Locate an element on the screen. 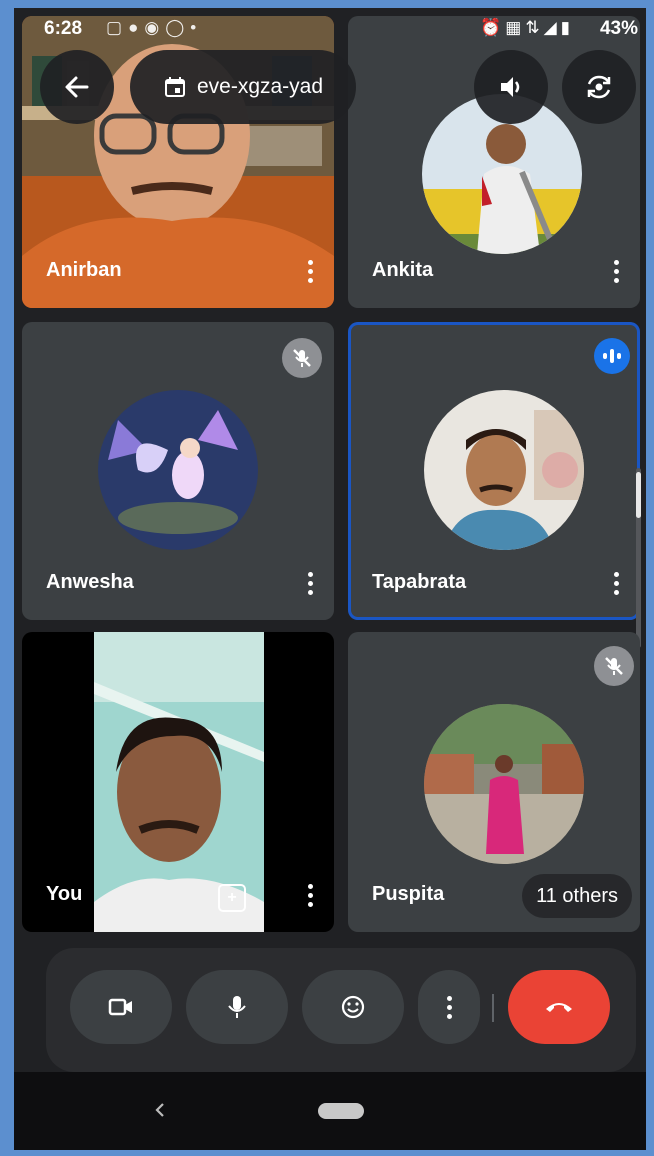 The image size is (654, 1156). navigation-bar is located at coordinates (330, 1111).